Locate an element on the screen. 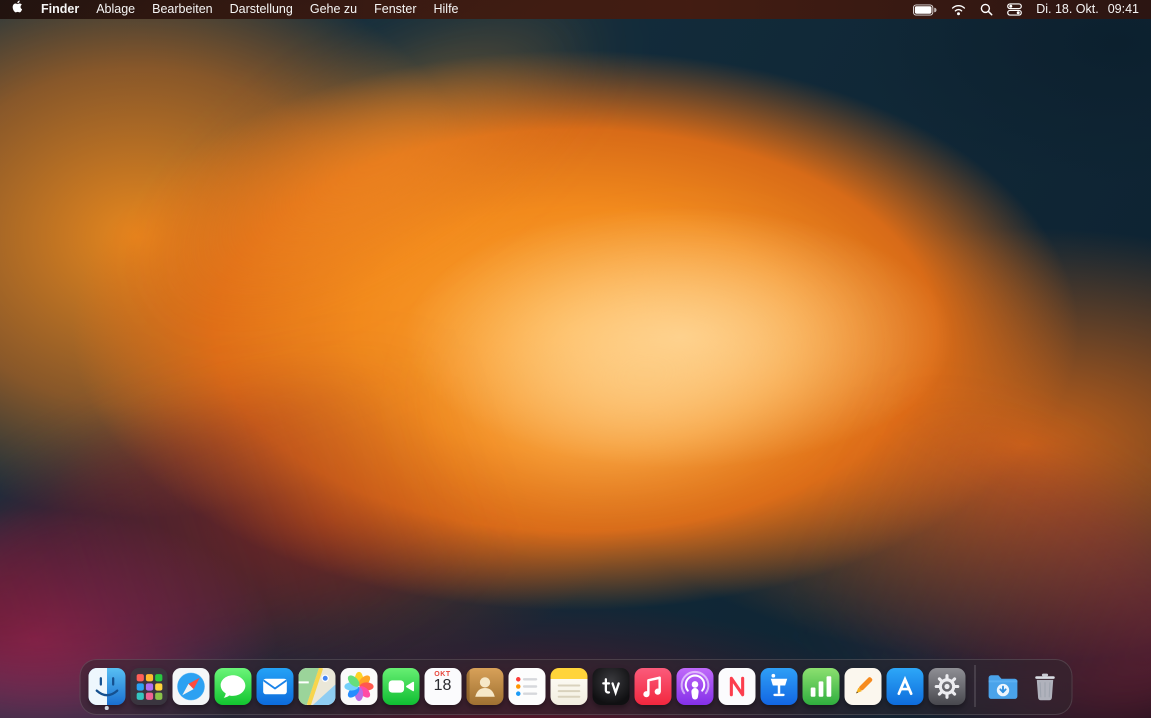  apple-logo-icon is located at coordinates (18, 10).